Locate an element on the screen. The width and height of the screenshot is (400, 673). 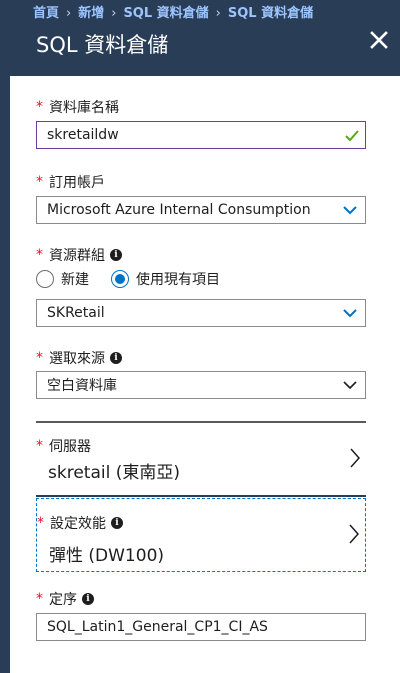
radio-use-existing-label: 使用現有項目 is located at coordinates (178, 279).